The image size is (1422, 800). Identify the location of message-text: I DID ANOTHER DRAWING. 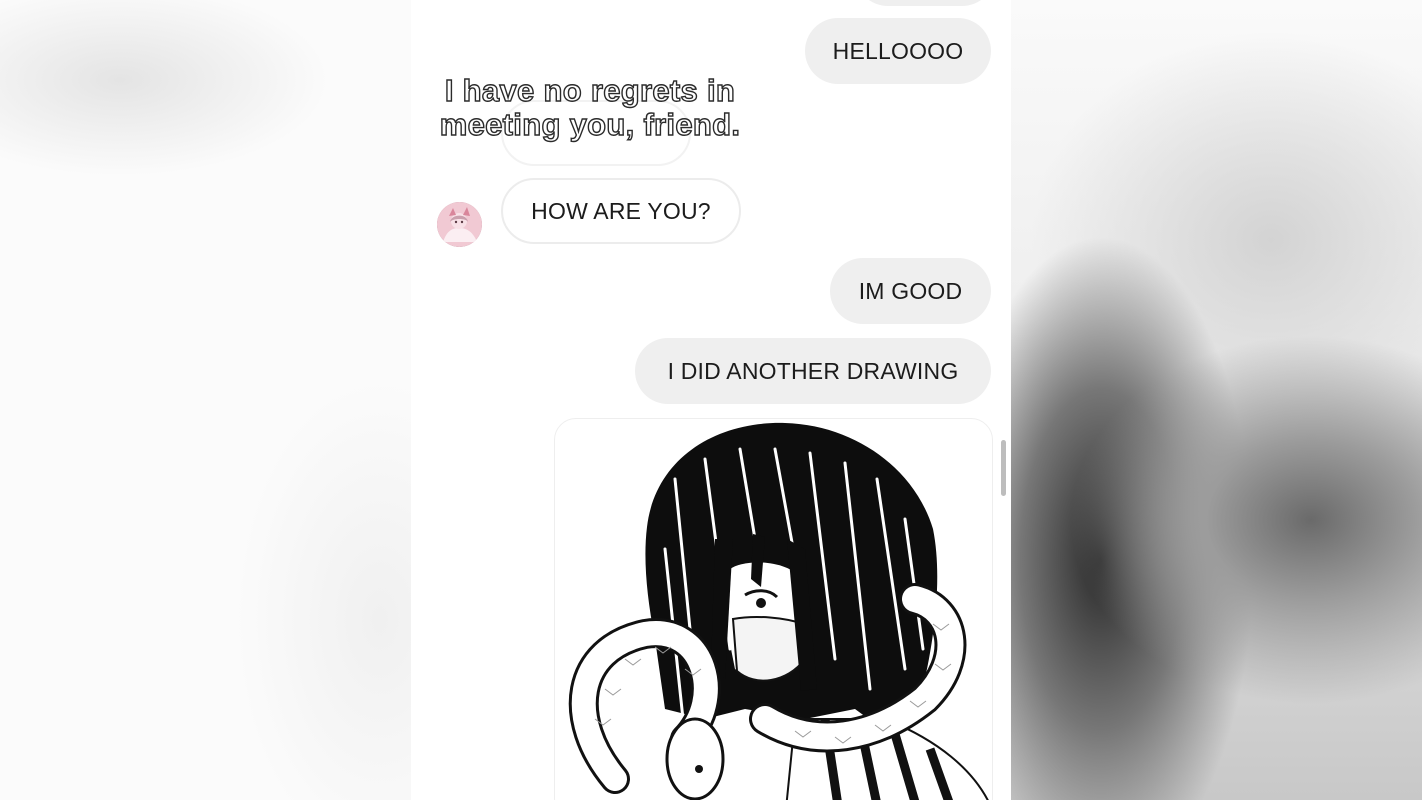
(813, 370).